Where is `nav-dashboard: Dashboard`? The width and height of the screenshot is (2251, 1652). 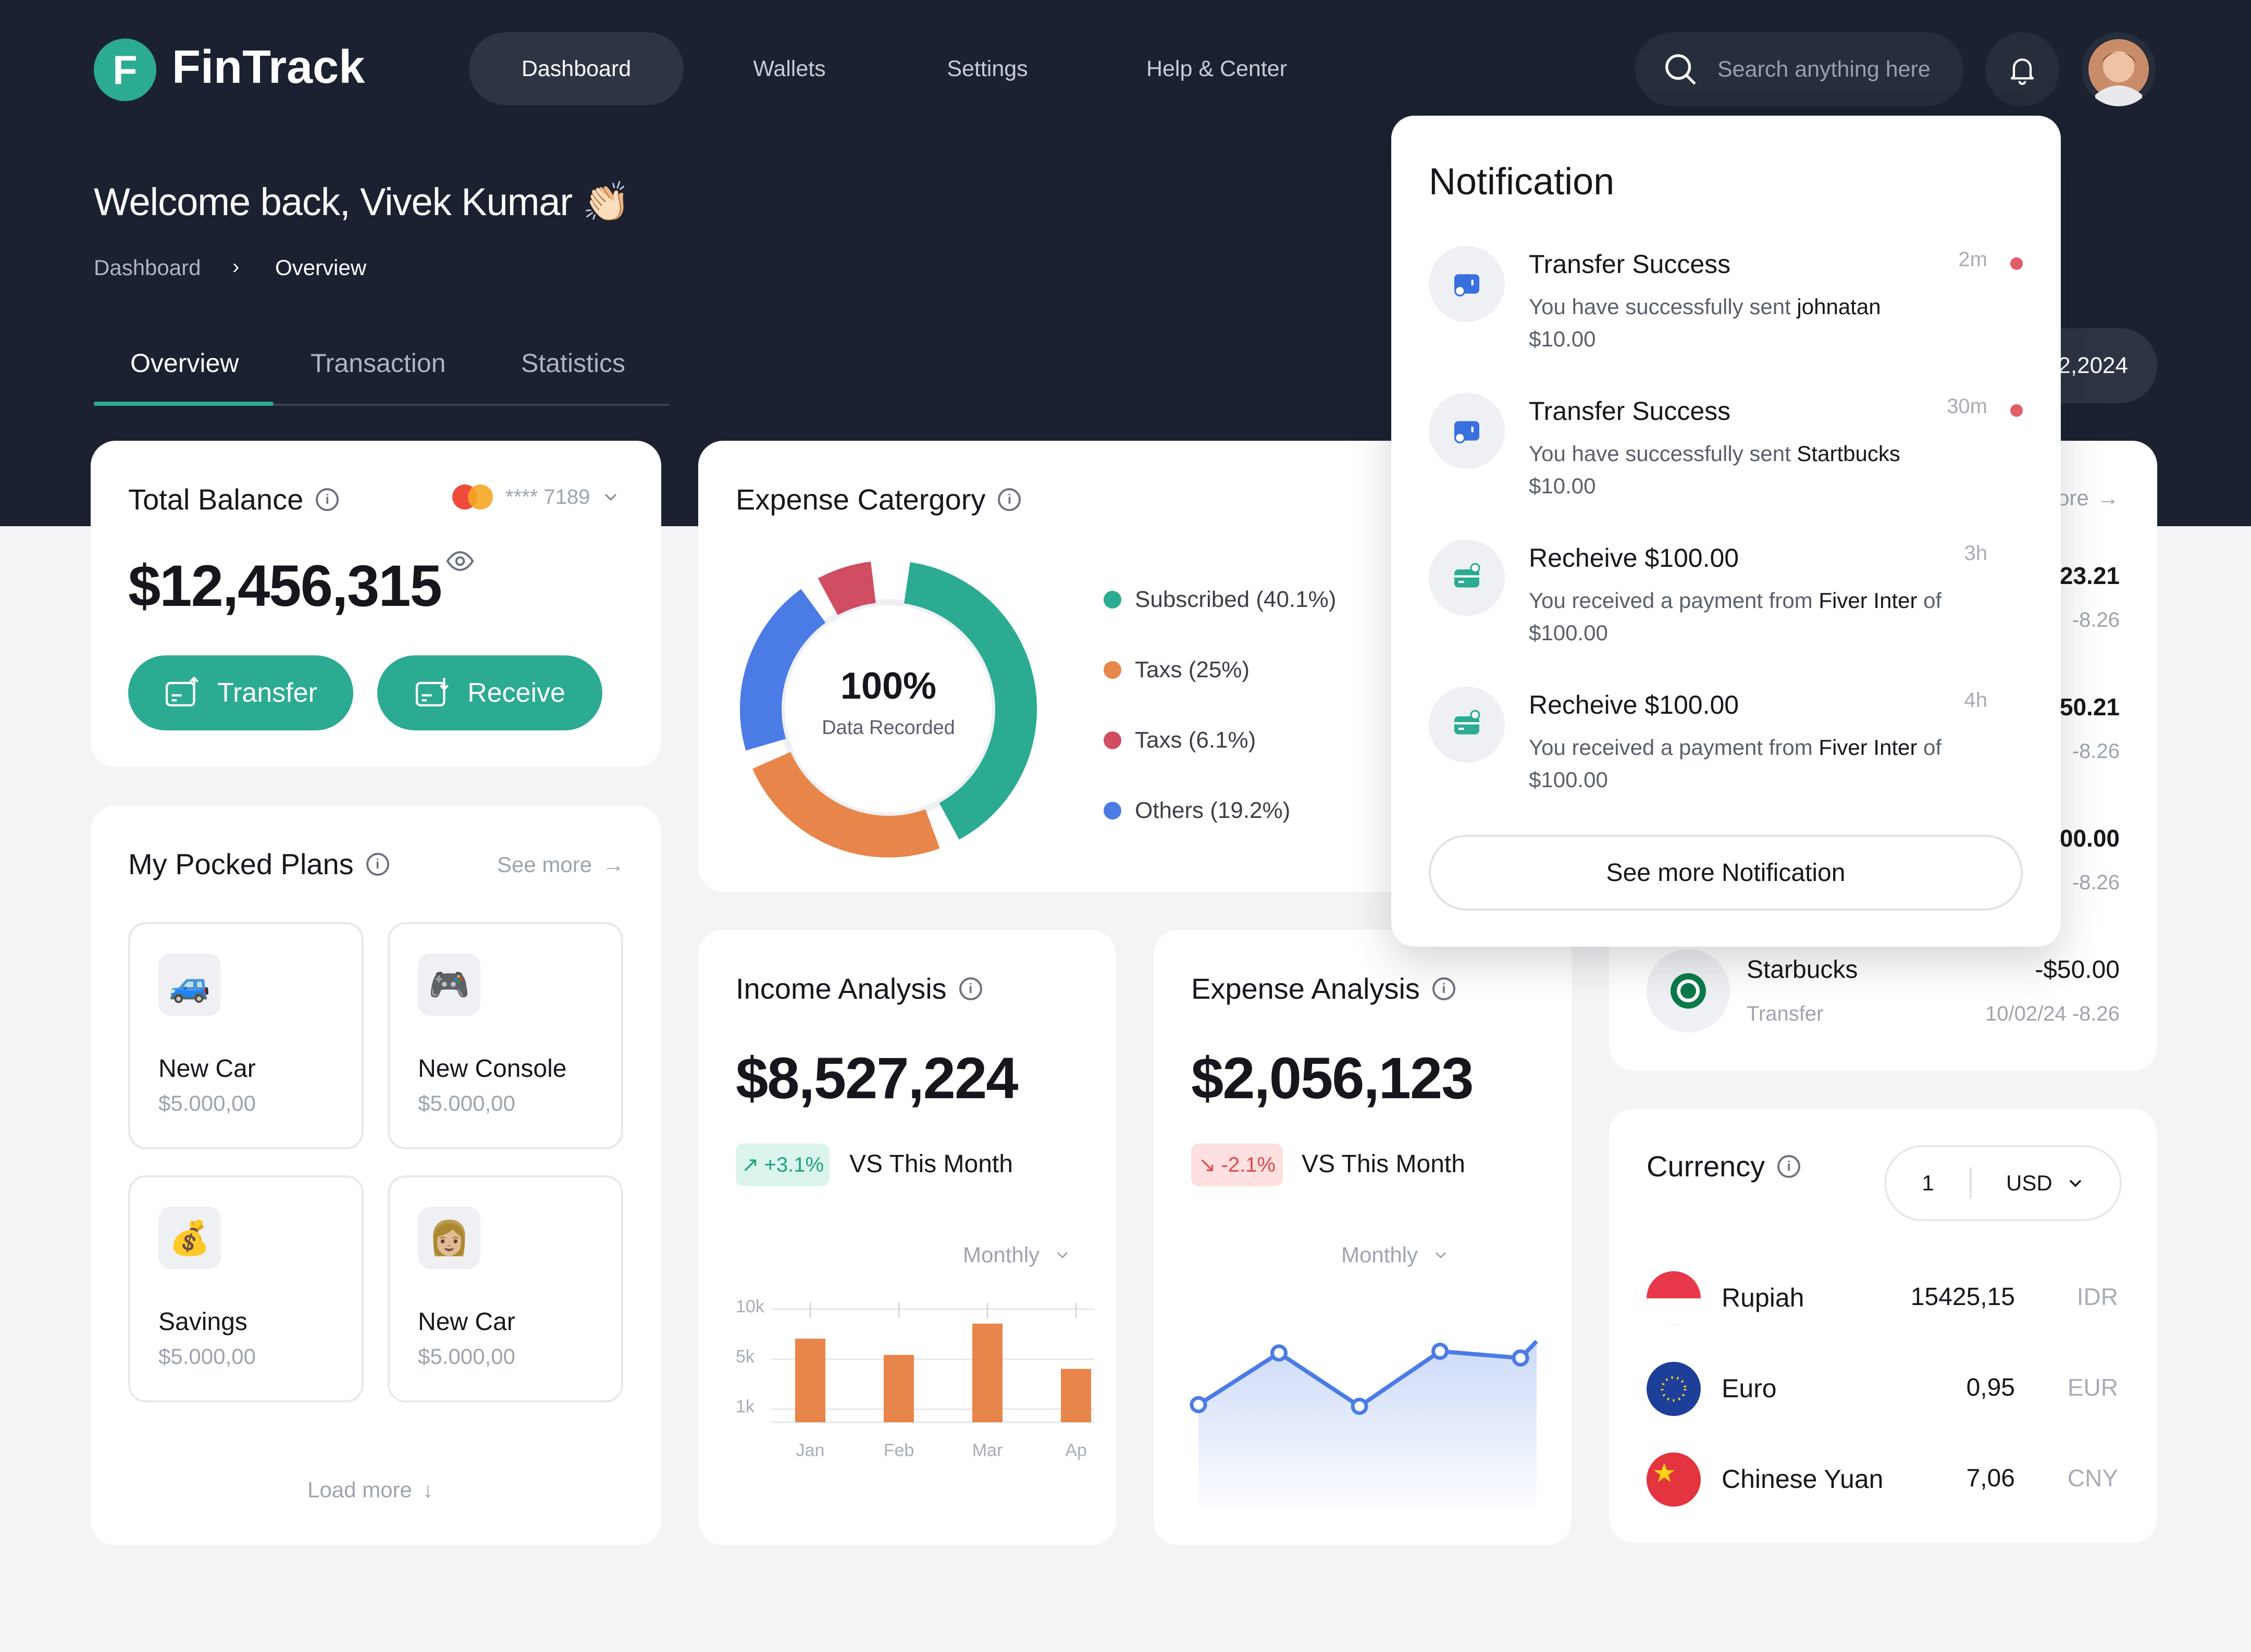
nav-dashboard: Dashboard is located at coordinates (576, 68).